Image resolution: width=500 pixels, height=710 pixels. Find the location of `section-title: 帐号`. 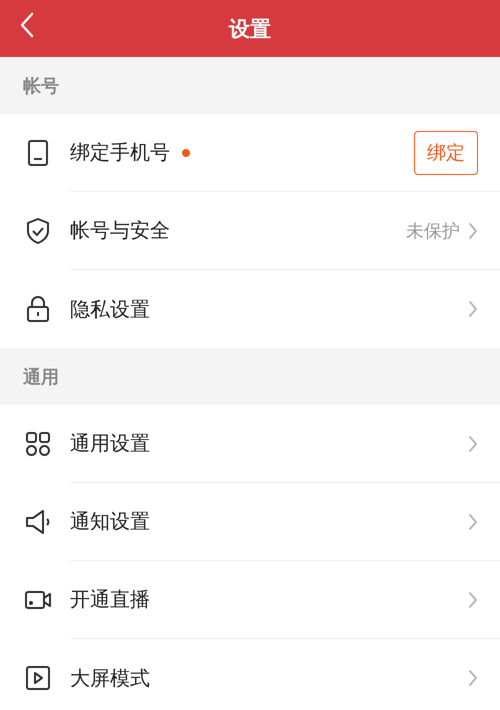

section-title: 帐号 is located at coordinates (41, 86).